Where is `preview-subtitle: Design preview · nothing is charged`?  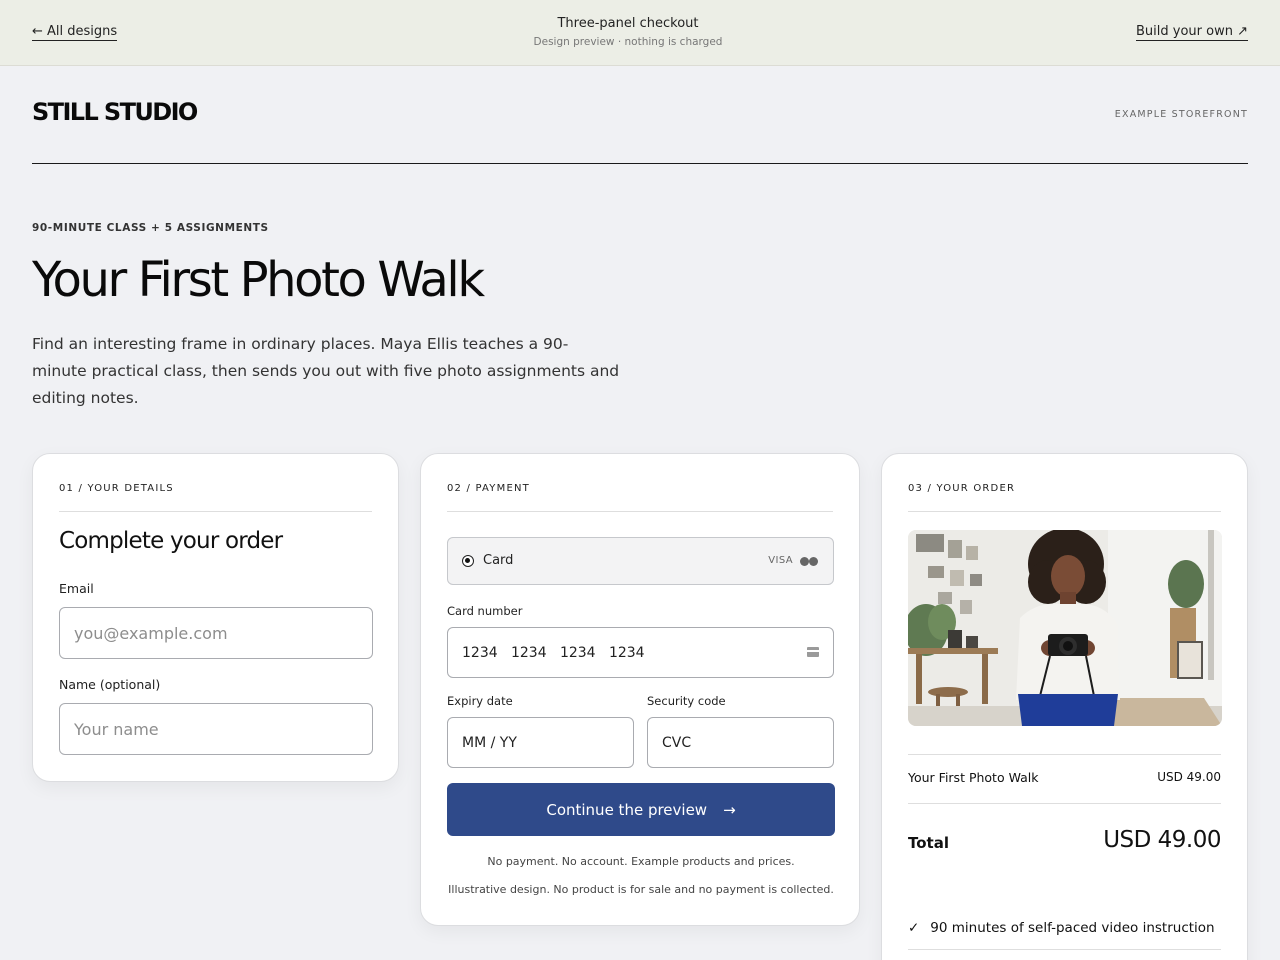 preview-subtitle: Design preview · nothing is charged is located at coordinates (628, 42).